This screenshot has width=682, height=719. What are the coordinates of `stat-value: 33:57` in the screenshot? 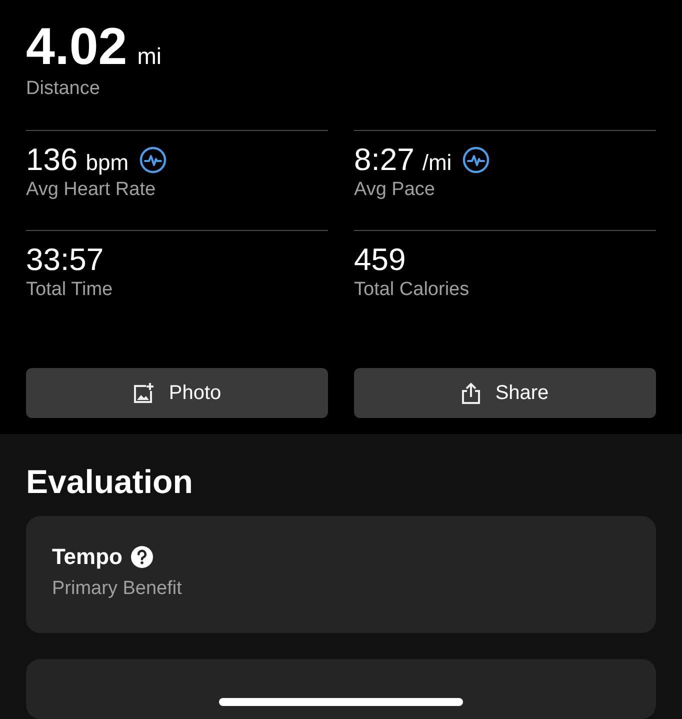 It's located at (65, 260).